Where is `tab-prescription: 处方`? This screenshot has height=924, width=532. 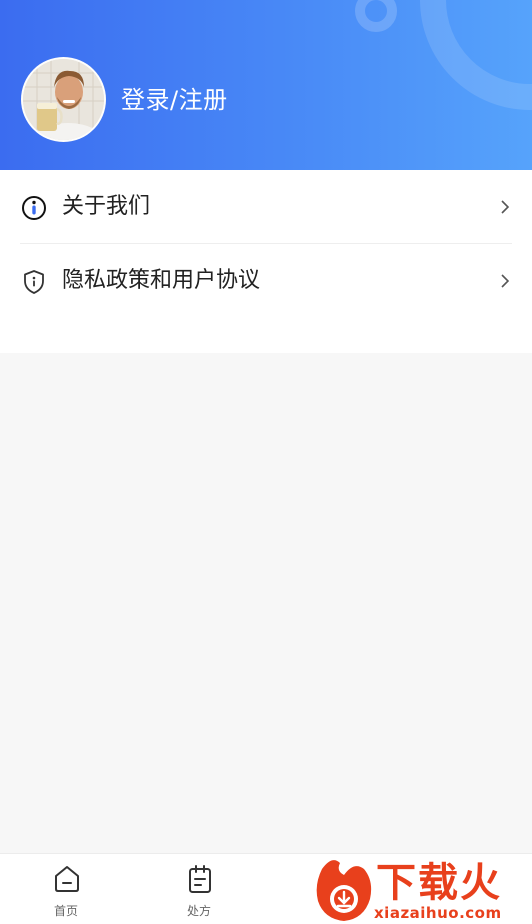
tab-prescription: 处方 is located at coordinates (199, 889).